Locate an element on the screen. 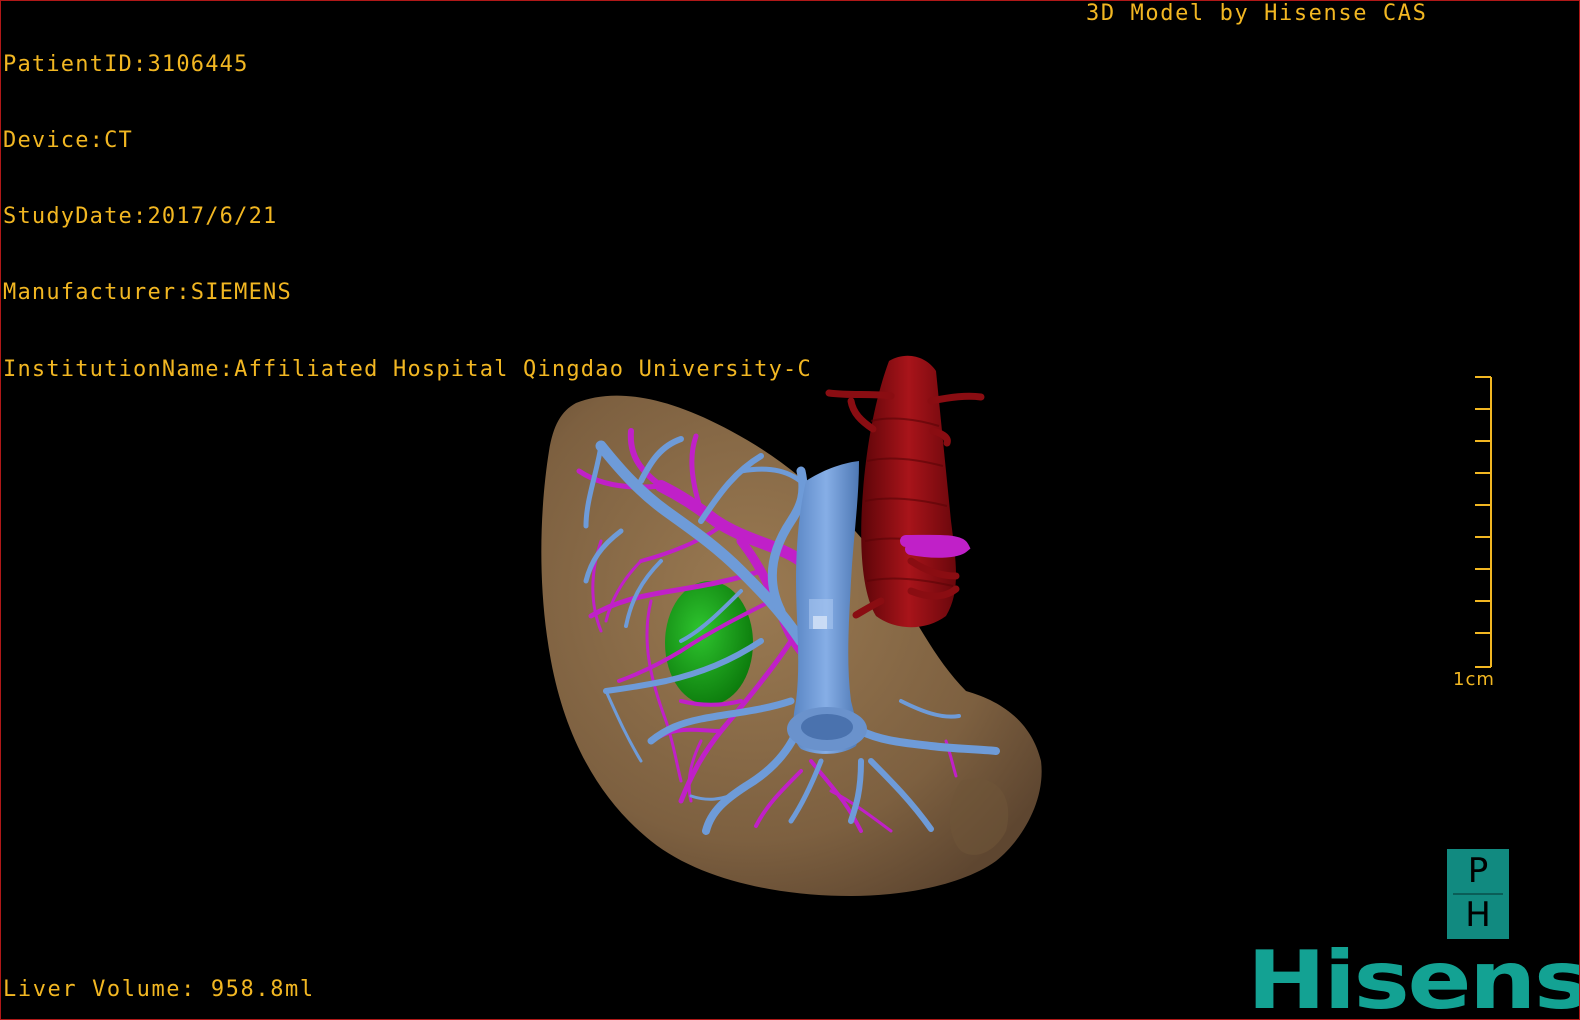 The width and height of the screenshot is (1580, 1020). artery-loop is located at coordinates (935, 546).